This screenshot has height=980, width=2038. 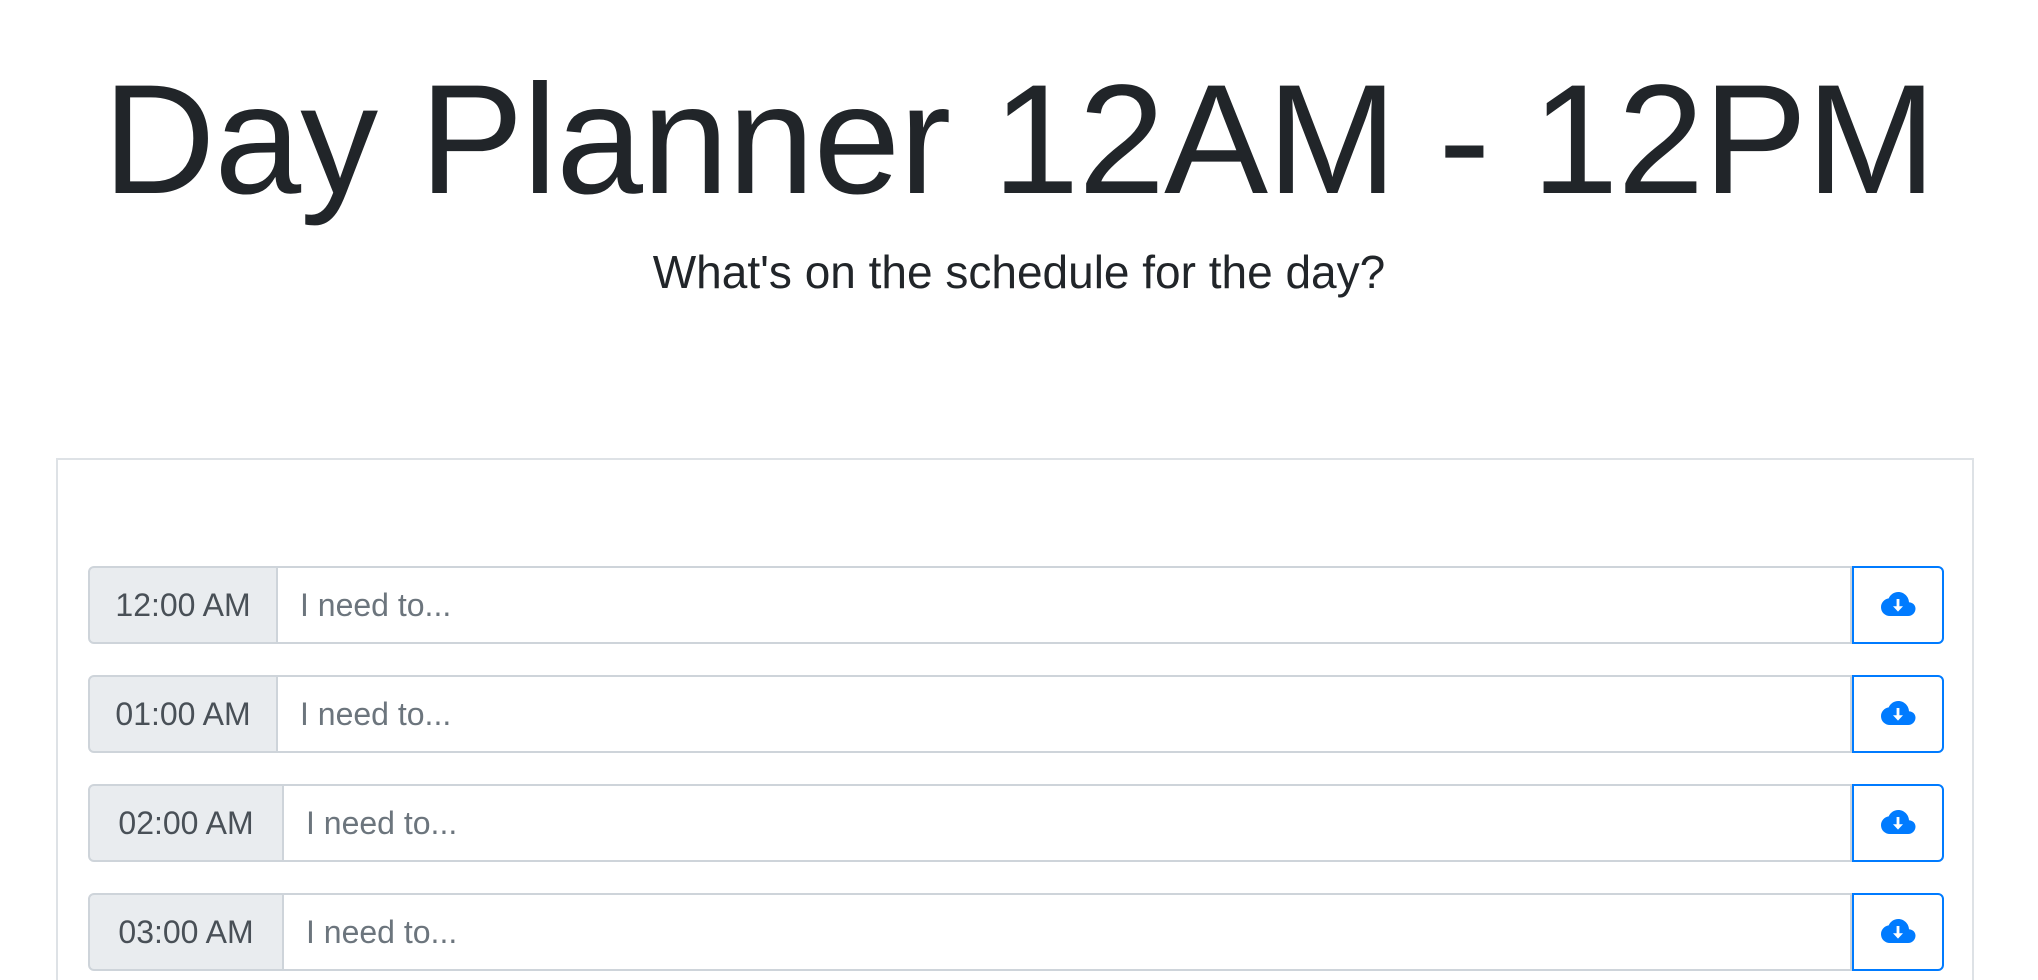 I want to click on time-block-row: 01:00 AM, so click(x=1016, y=714).